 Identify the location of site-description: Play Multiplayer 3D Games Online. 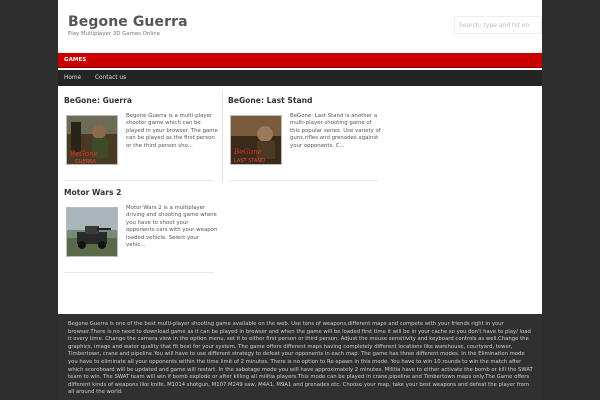
(114, 34).